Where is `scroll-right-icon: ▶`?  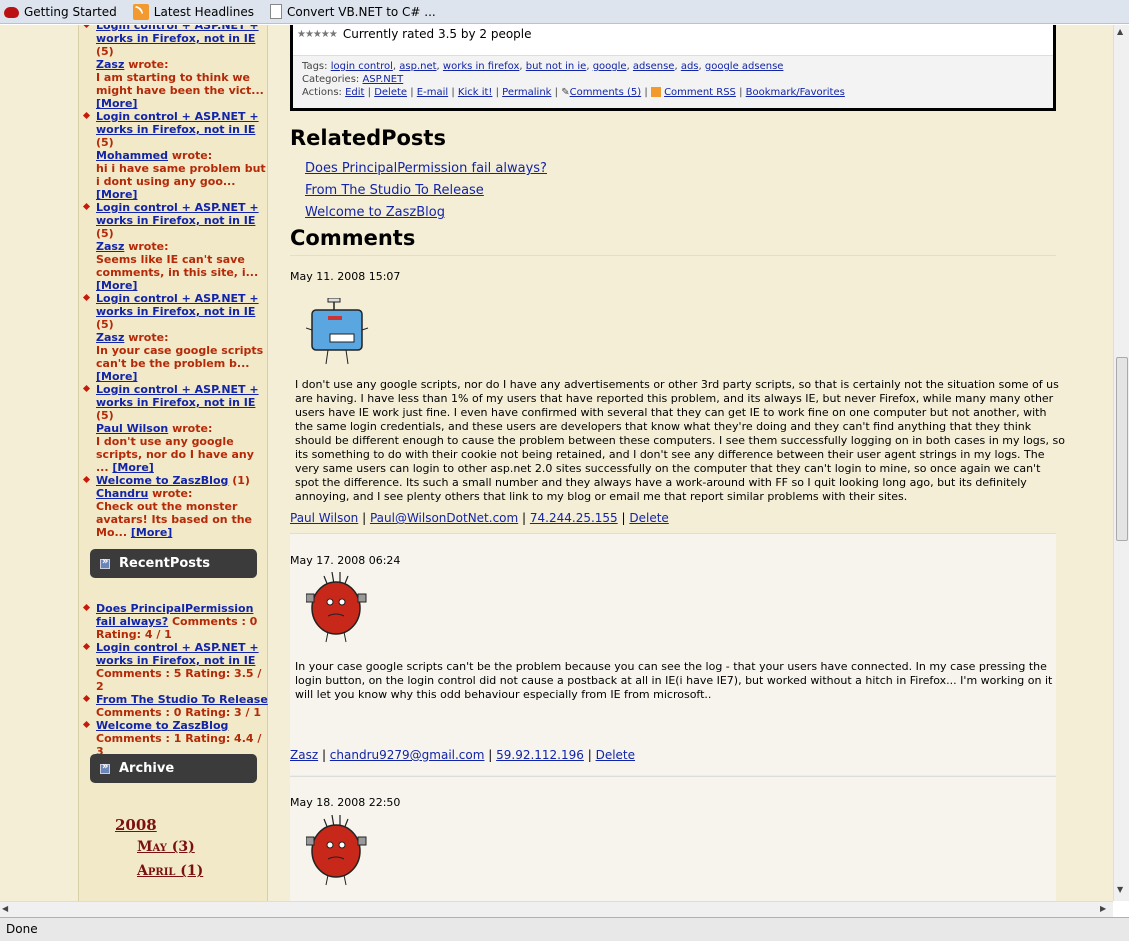 scroll-right-icon: ▶ is located at coordinates (1103, 908).